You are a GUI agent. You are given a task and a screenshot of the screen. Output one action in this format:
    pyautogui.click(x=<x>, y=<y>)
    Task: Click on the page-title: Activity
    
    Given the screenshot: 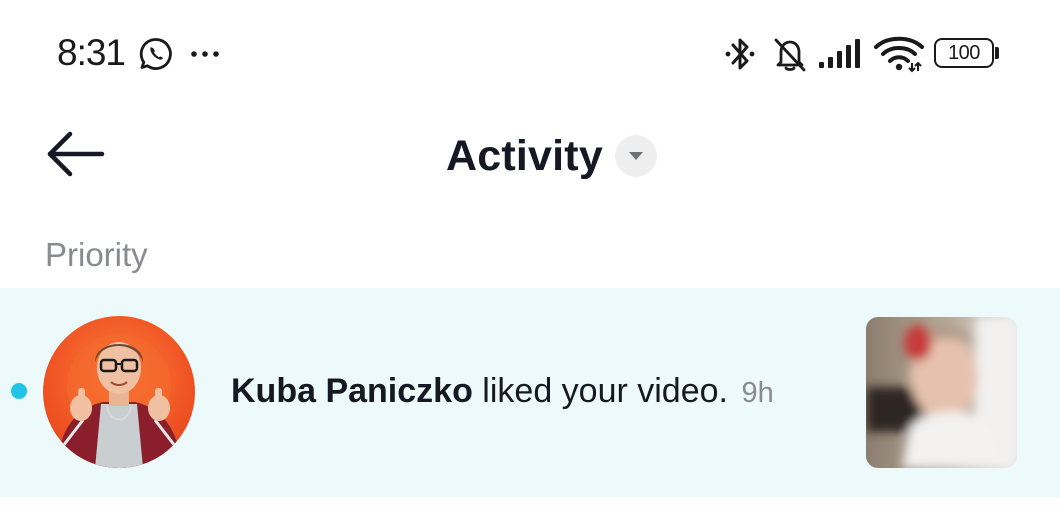 What is the action you would take?
    pyautogui.click(x=524, y=155)
    